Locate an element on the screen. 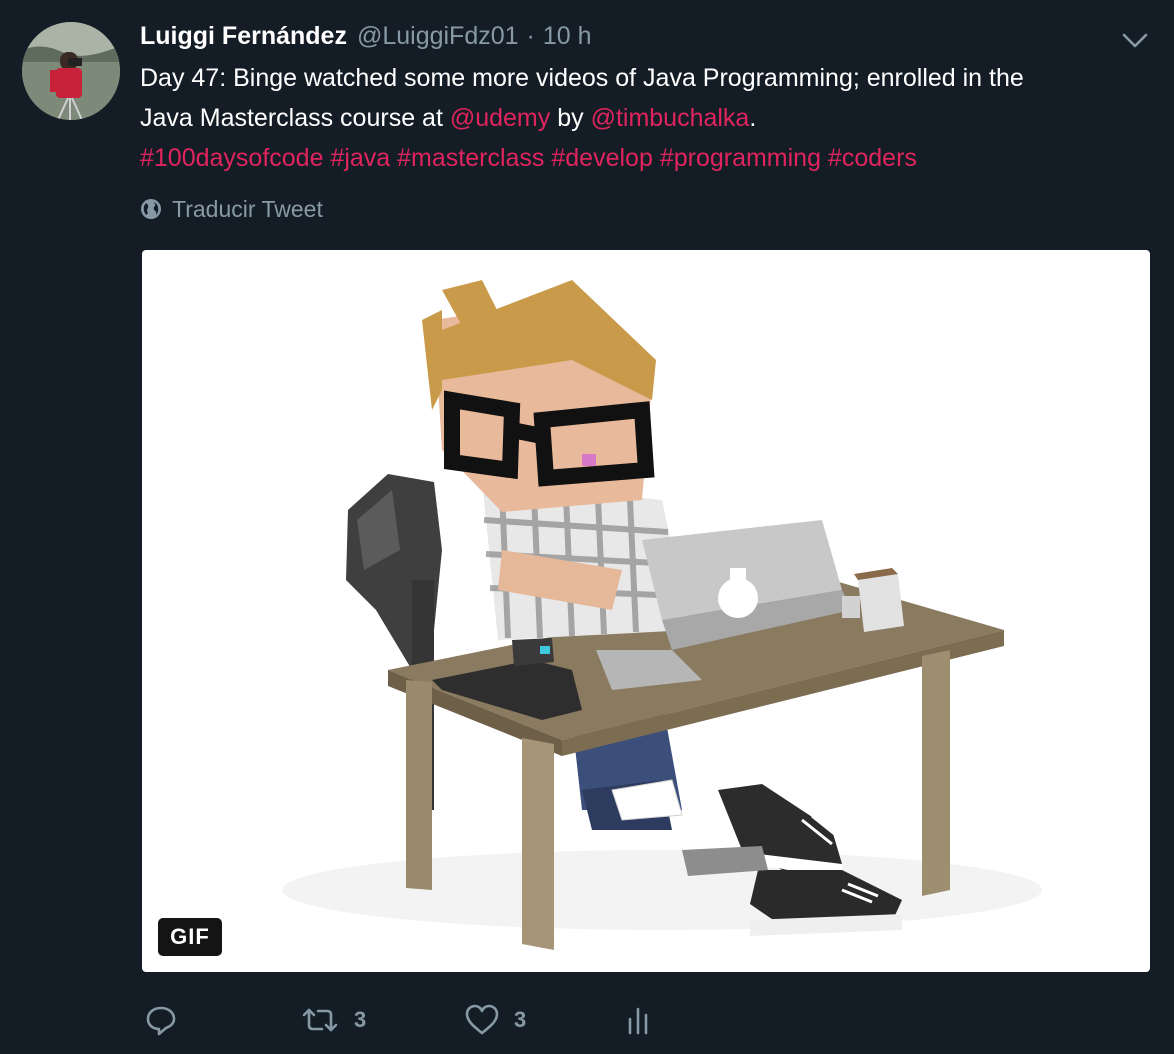 This screenshot has width=1174, height=1054. retweet-icon is located at coordinates (320, 1020).